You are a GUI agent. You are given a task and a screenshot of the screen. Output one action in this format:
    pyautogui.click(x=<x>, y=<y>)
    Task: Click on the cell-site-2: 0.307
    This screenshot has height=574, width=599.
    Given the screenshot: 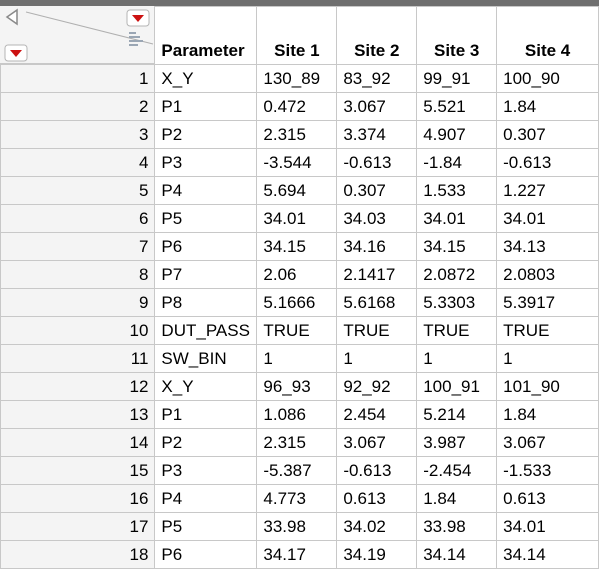 What is the action you would take?
    pyautogui.click(x=377, y=190)
    